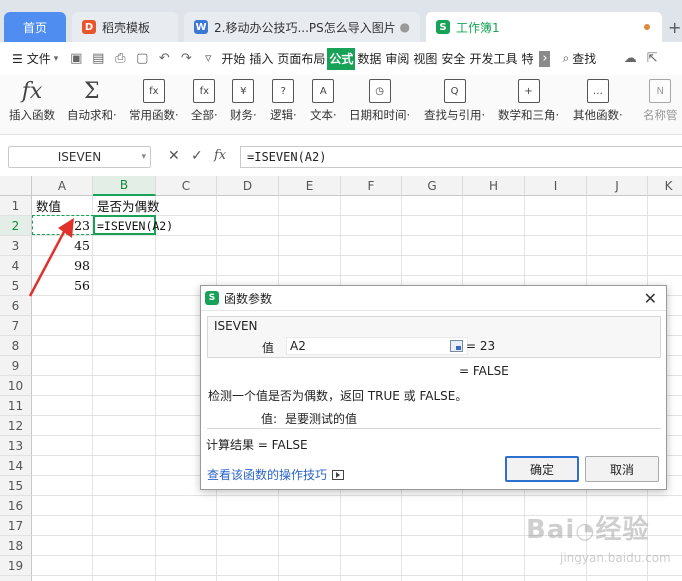  Describe the element at coordinates (397, 59) in the screenshot. I see `menu-item-review: 审阅` at that location.